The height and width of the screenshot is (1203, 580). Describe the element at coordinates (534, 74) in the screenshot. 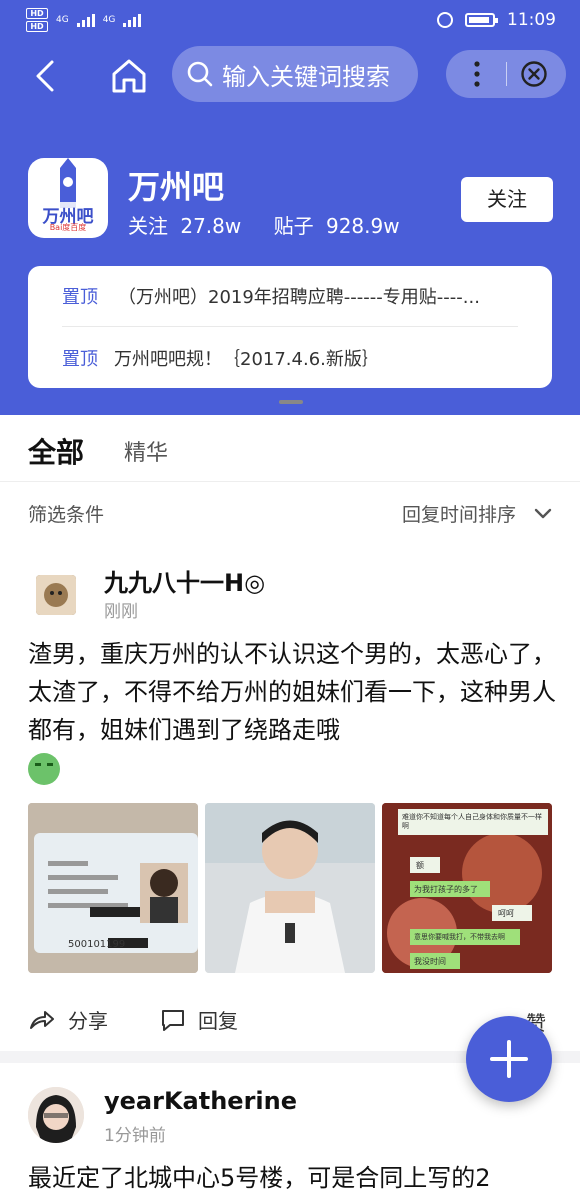

I see `close-icon` at that location.